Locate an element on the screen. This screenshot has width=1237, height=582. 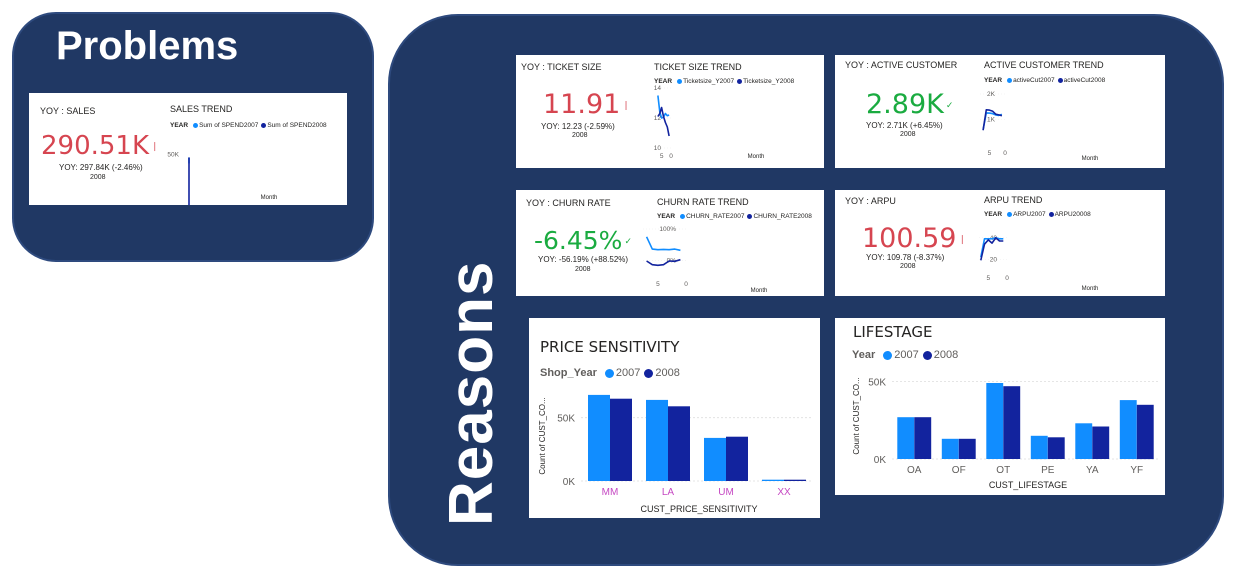
y-tick-label: 2K is located at coordinates (991, 94).